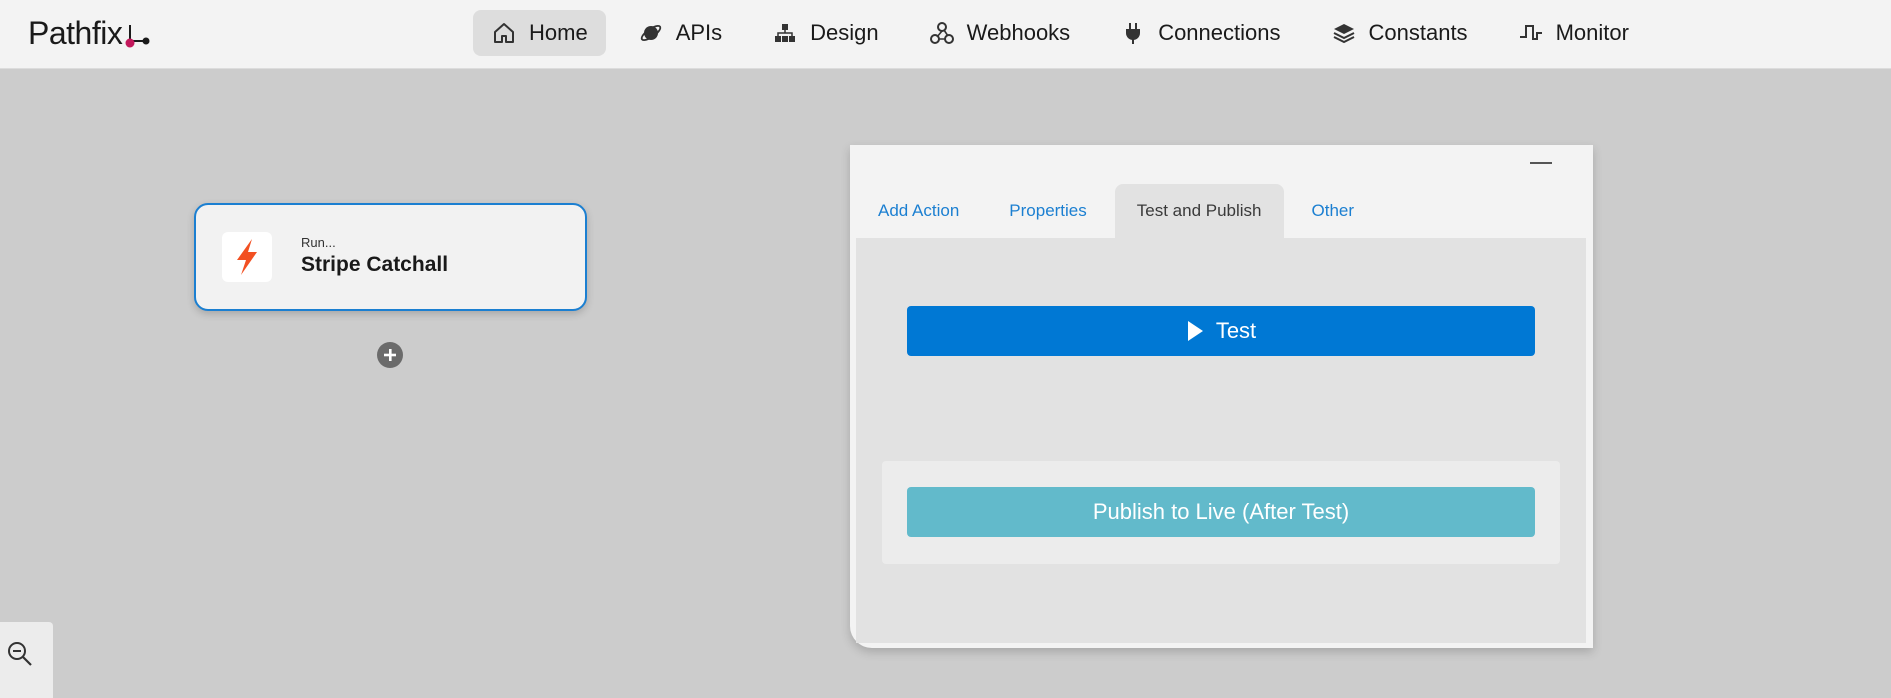  What do you see at coordinates (1199, 211) in the screenshot?
I see `tab-test-and-publish: Test and Publish` at bounding box center [1199, 211].